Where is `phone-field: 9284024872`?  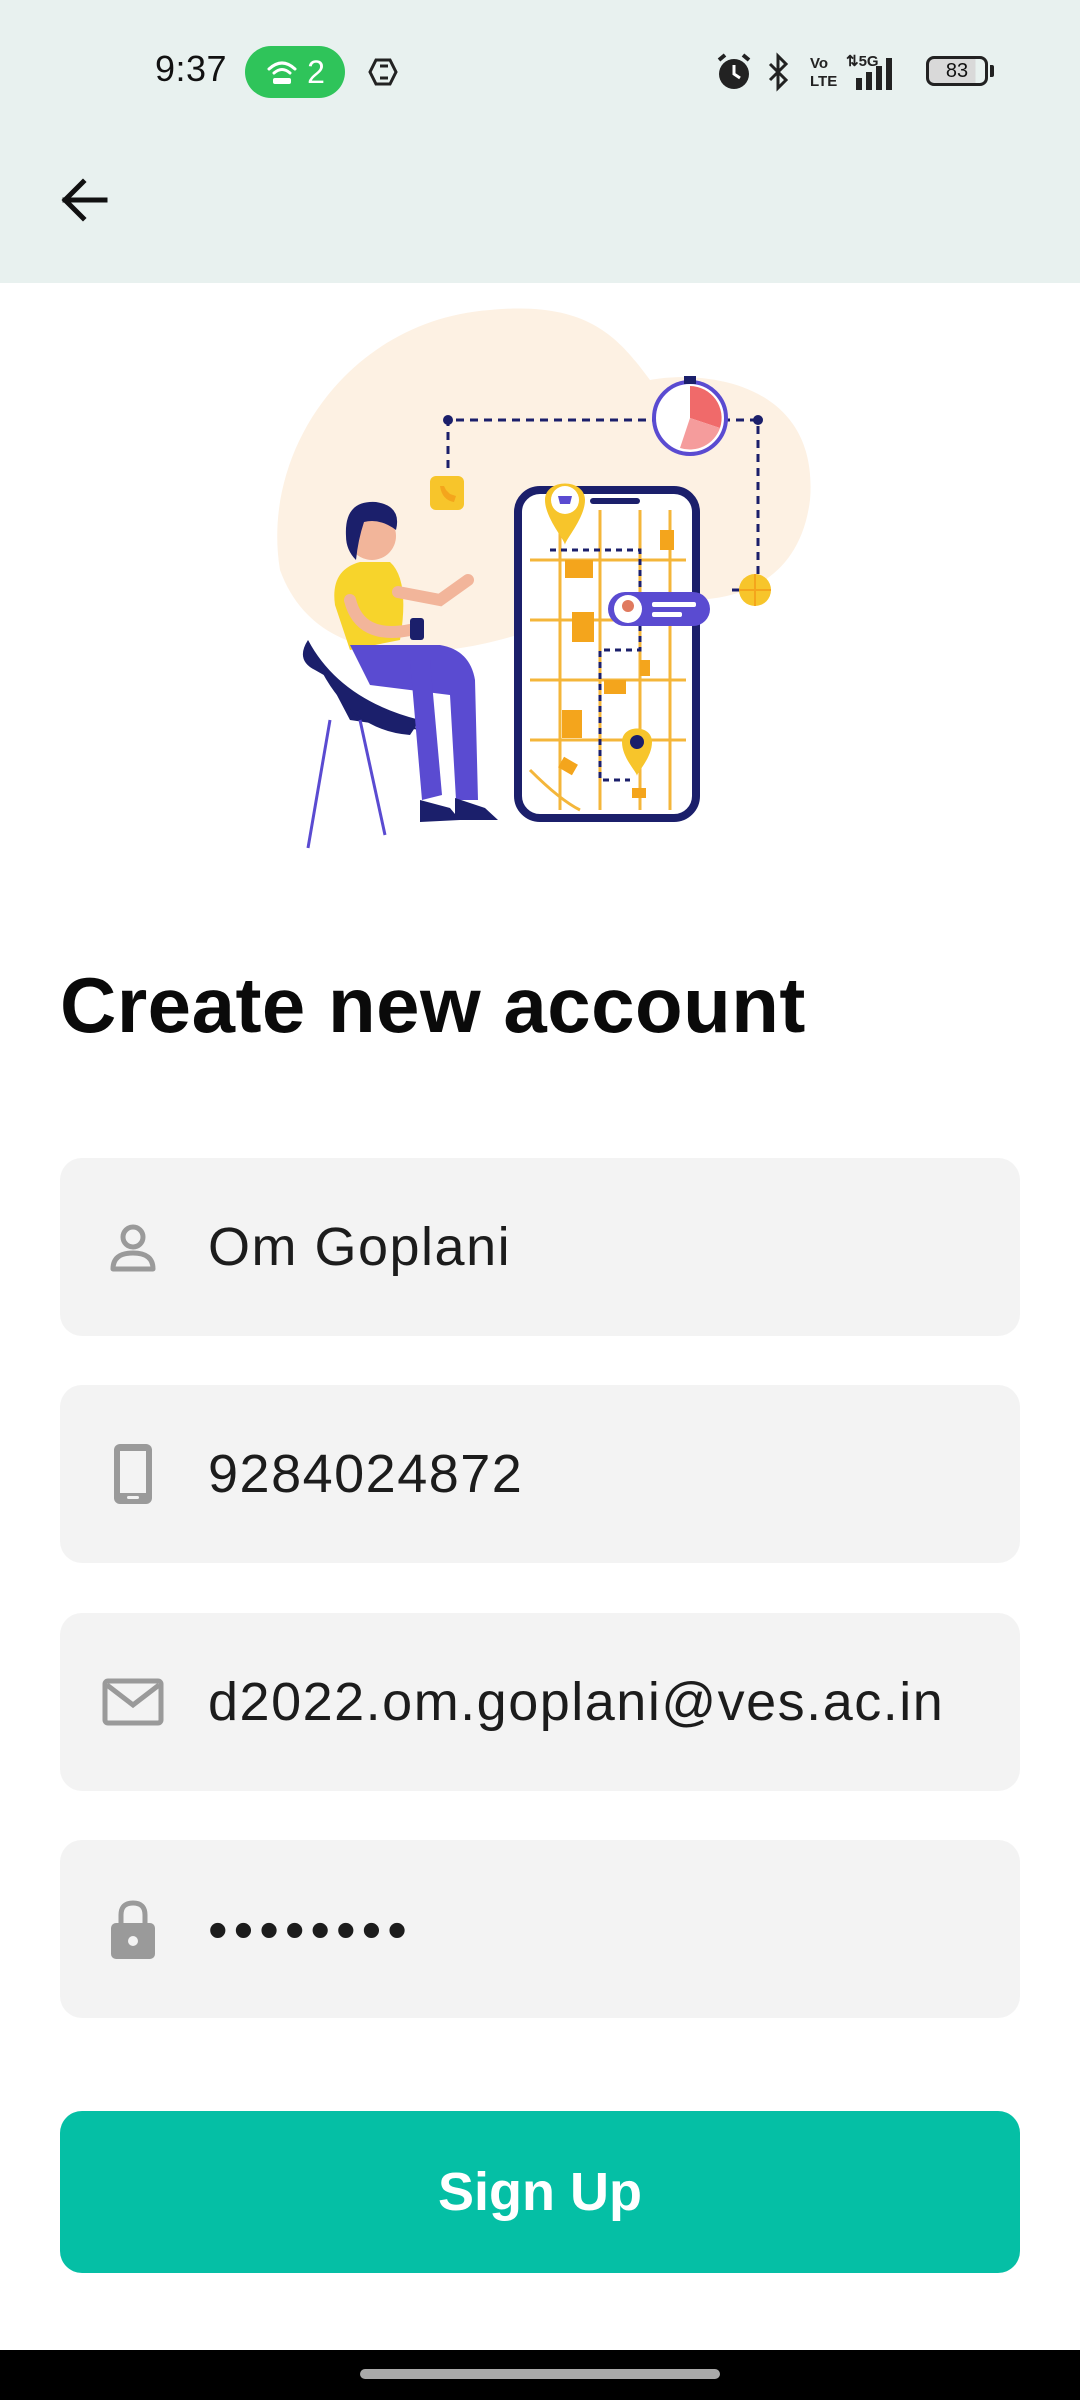
phone-field: 9284024872 is located at coordinates (540, 1474).